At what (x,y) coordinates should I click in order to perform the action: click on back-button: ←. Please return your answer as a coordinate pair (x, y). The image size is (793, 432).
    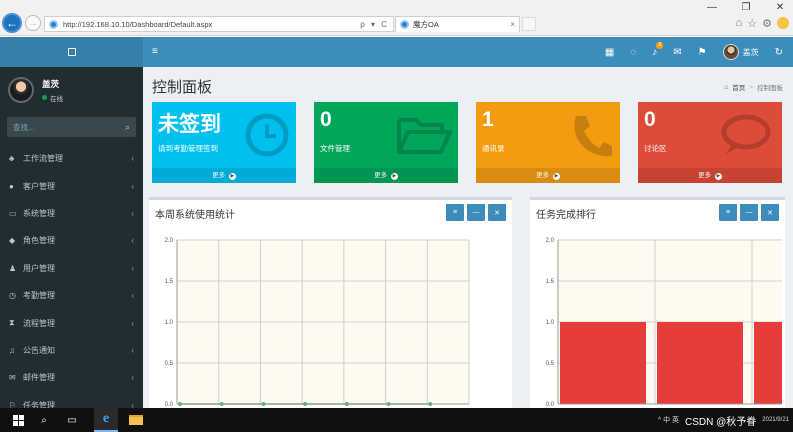
    Looking at the image, I should click on (12, 23).